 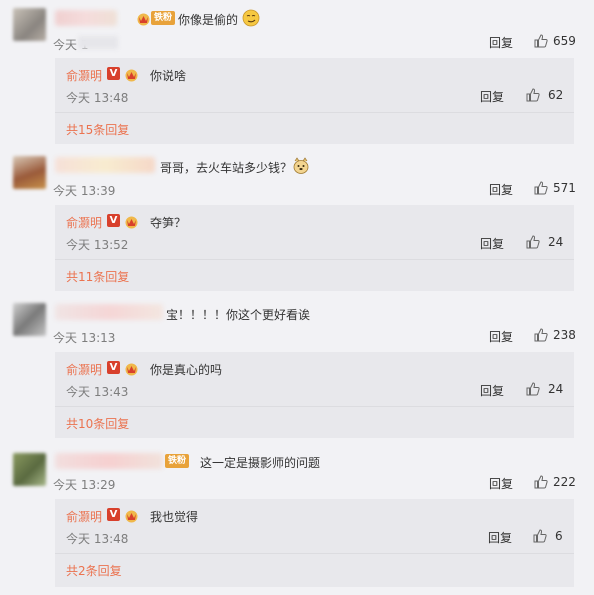 What do you see at coordinates (97, 392) in the screenshot?
I see `reply-time: 今天 13:43` at bounding box center [97, 392].